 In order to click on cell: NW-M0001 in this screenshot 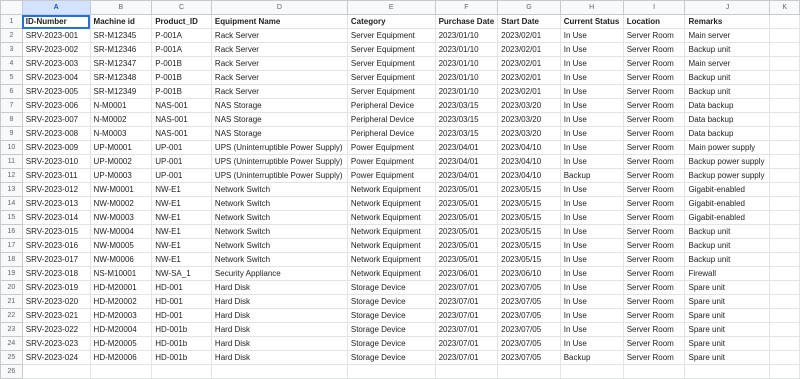, I will do `click(121, 189)`.